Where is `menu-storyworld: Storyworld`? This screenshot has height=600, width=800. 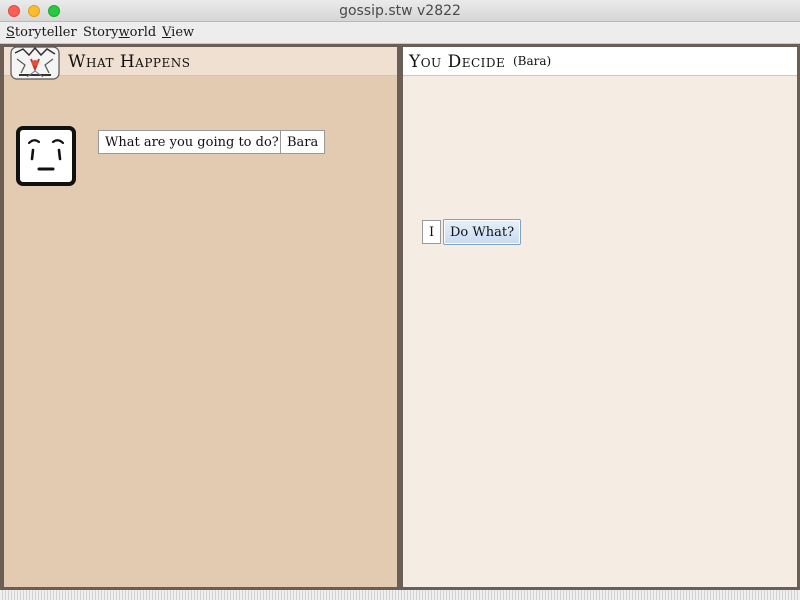 menu-storyworld: Storyworld is located at coordinates (119, 32).